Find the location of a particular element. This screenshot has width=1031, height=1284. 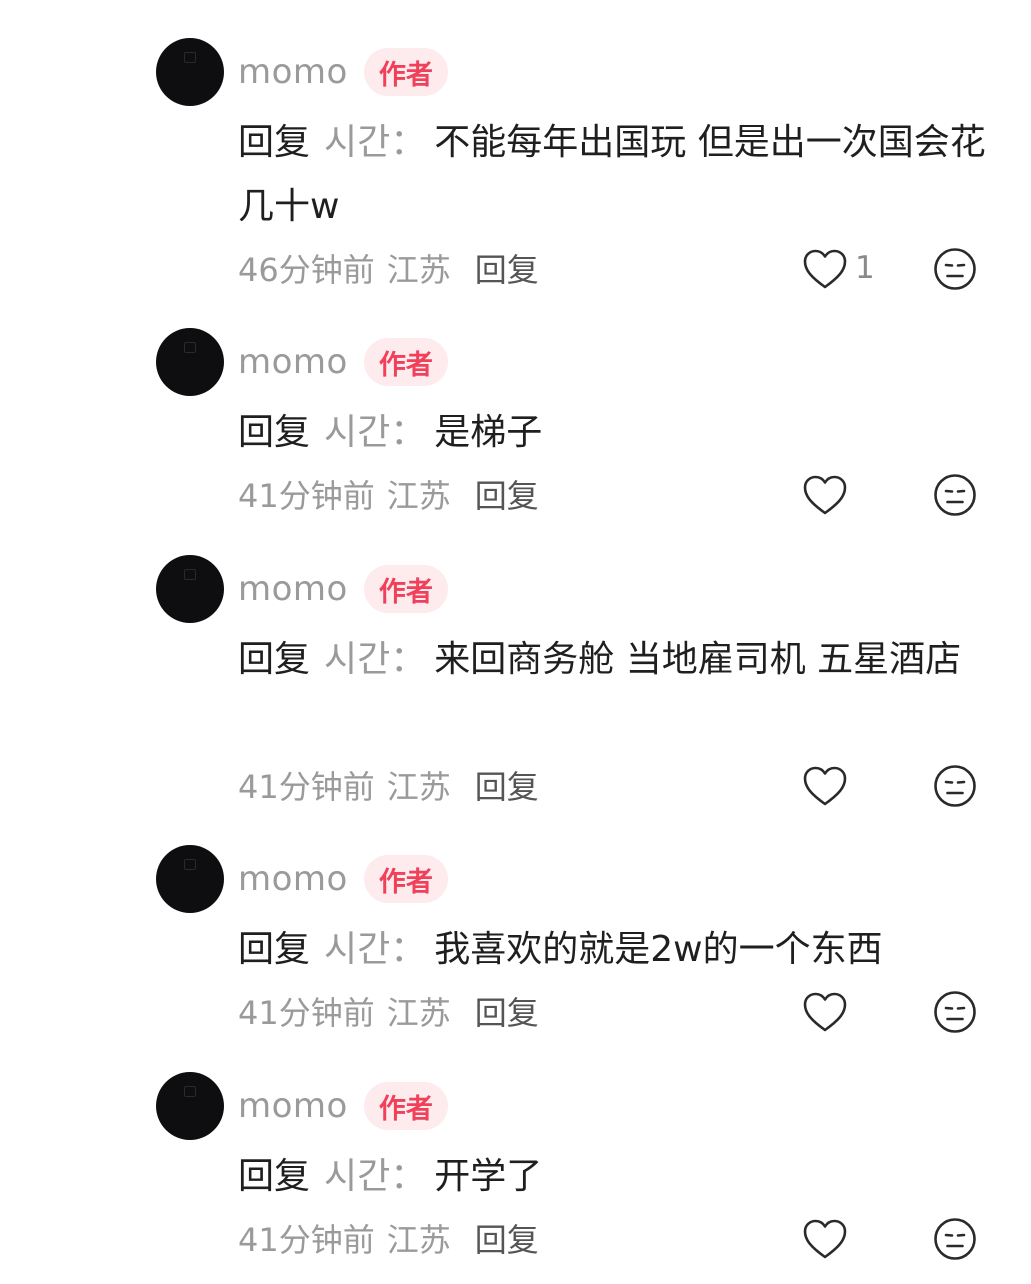

comment-body: 来回商务舱 当地雇司机 五星酒店 is located at coordinates (698, 659).